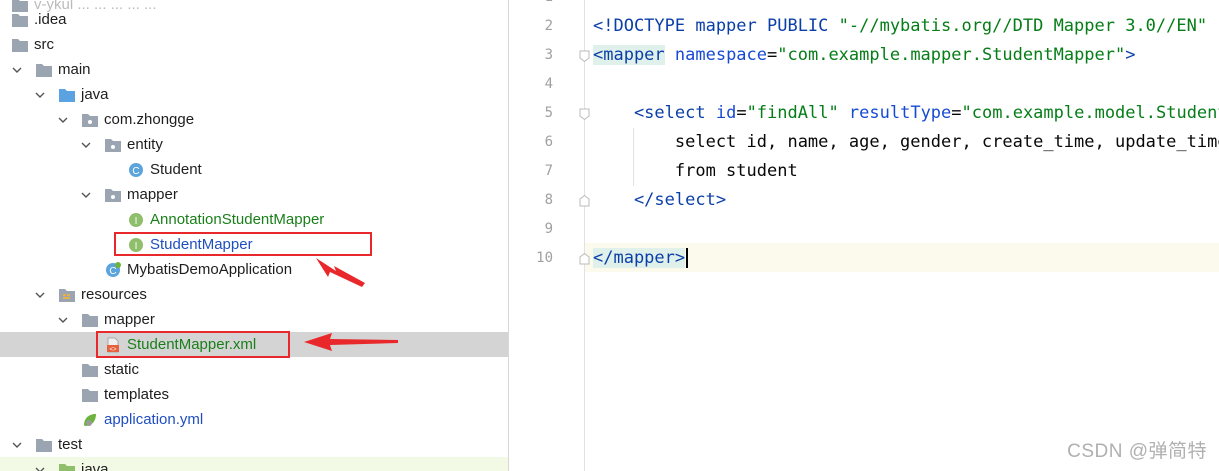 This screenshot has width=1219, height=471. I want to click on spring-class-icon: C, so click(113, 270).